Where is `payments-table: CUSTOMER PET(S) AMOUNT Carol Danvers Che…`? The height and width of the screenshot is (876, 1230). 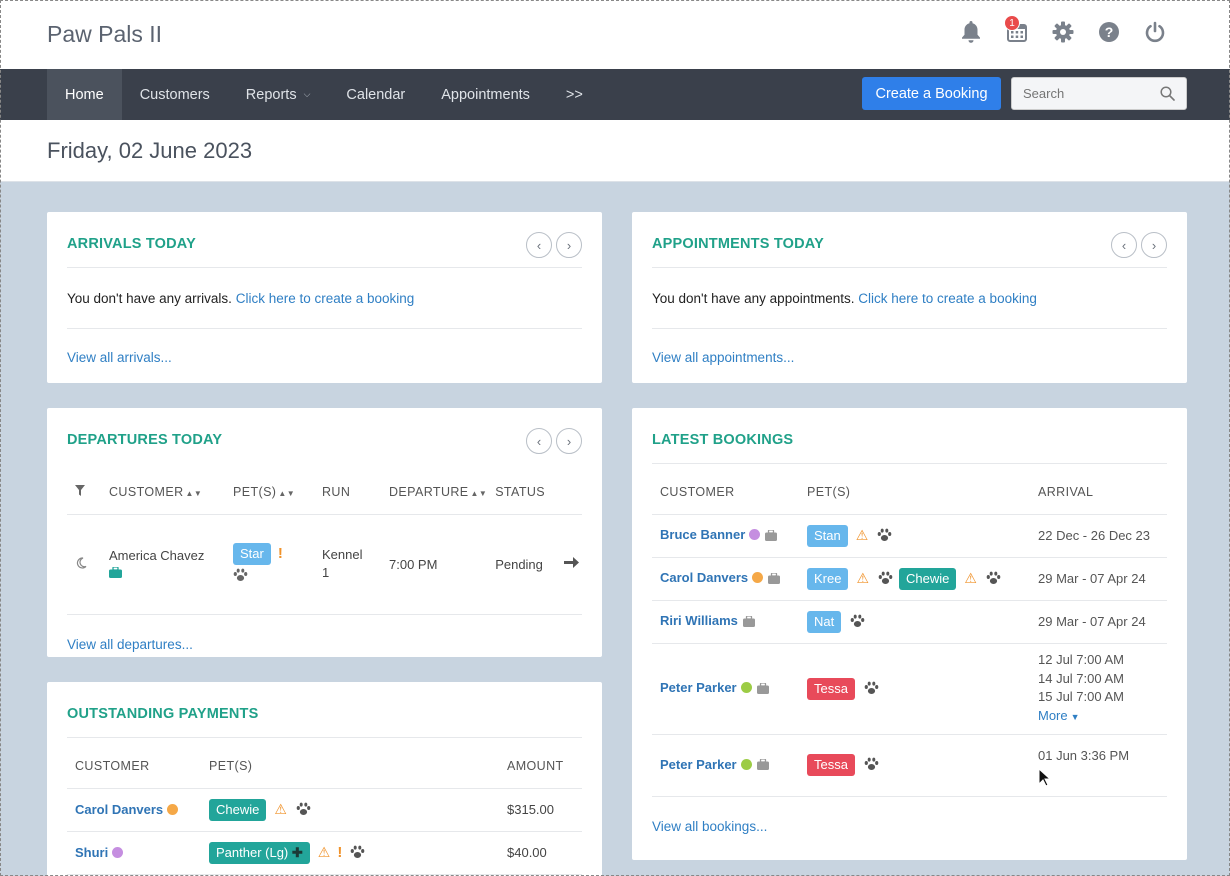 payments-table: CUSTOMER PET(S) AMOUNT Carol Danvers Che… is located at coordinates (324, 810).